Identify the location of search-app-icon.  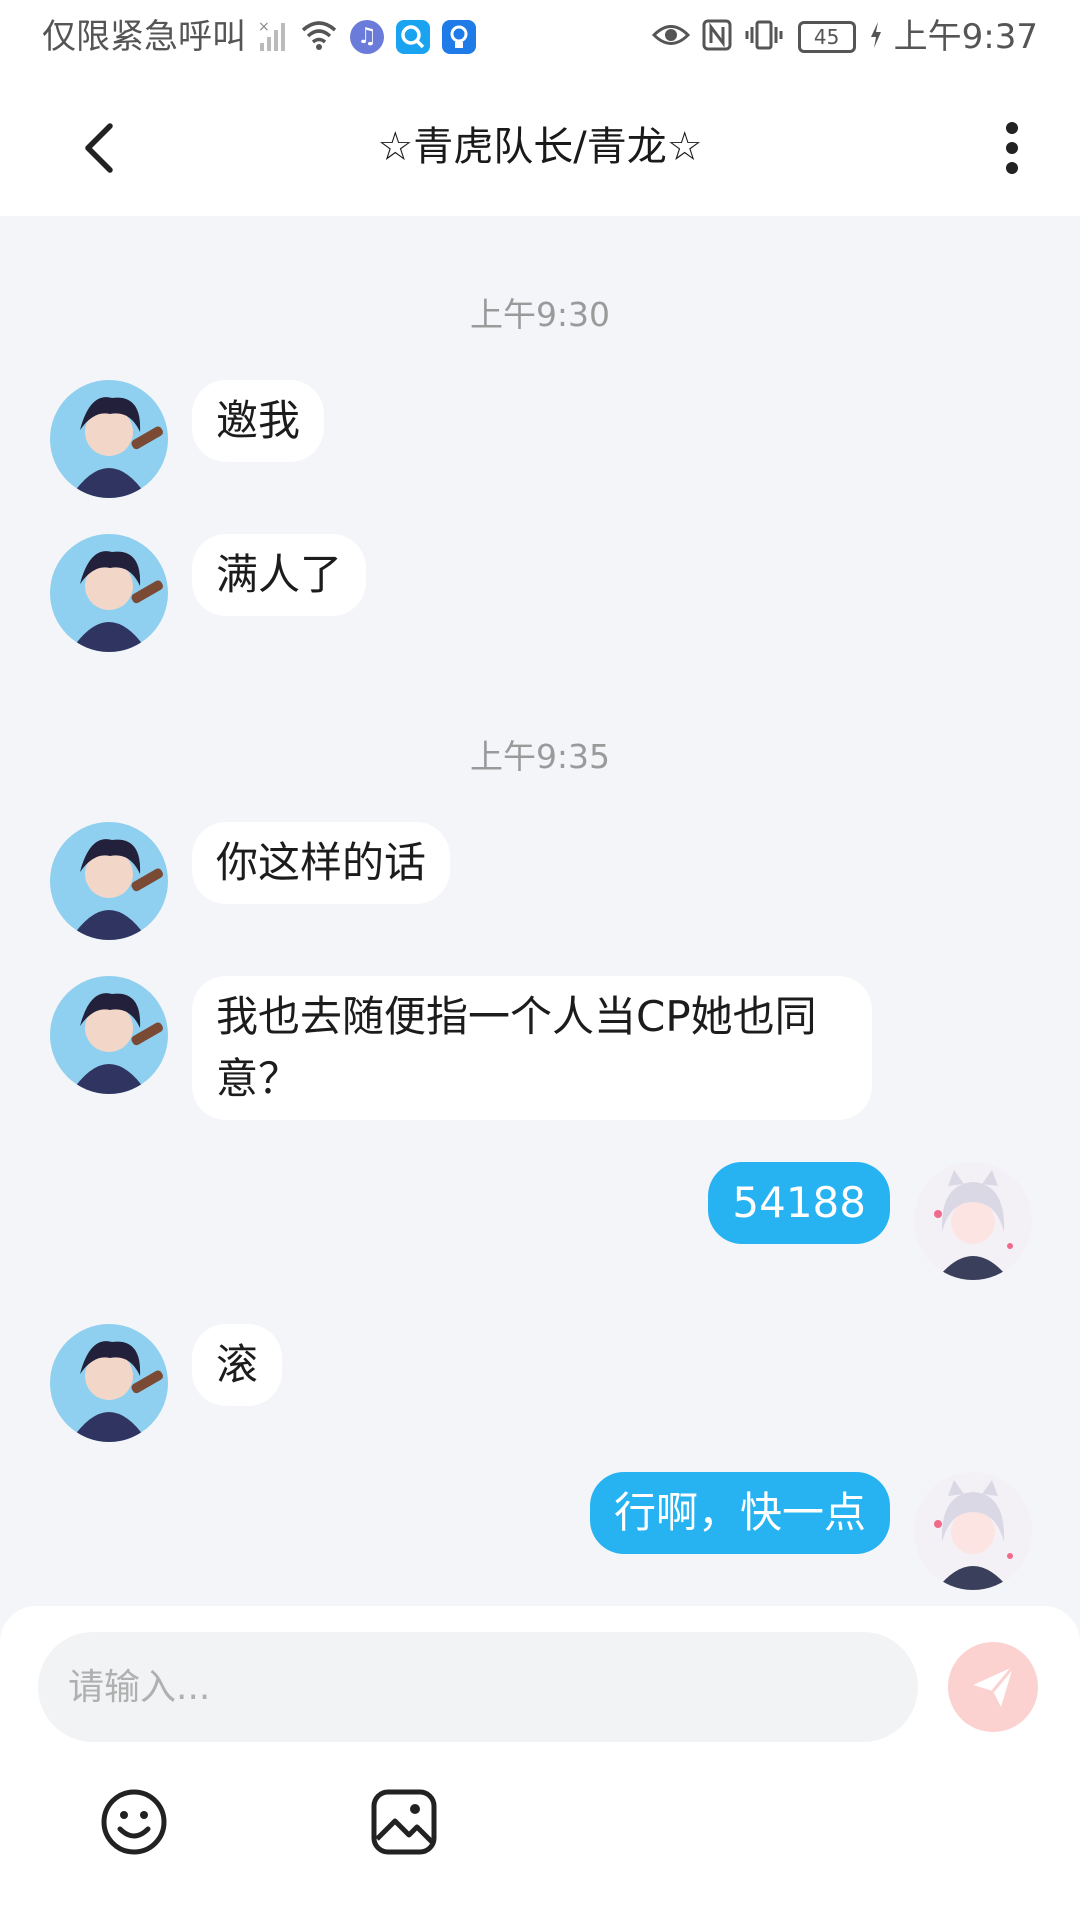
(413, 37).